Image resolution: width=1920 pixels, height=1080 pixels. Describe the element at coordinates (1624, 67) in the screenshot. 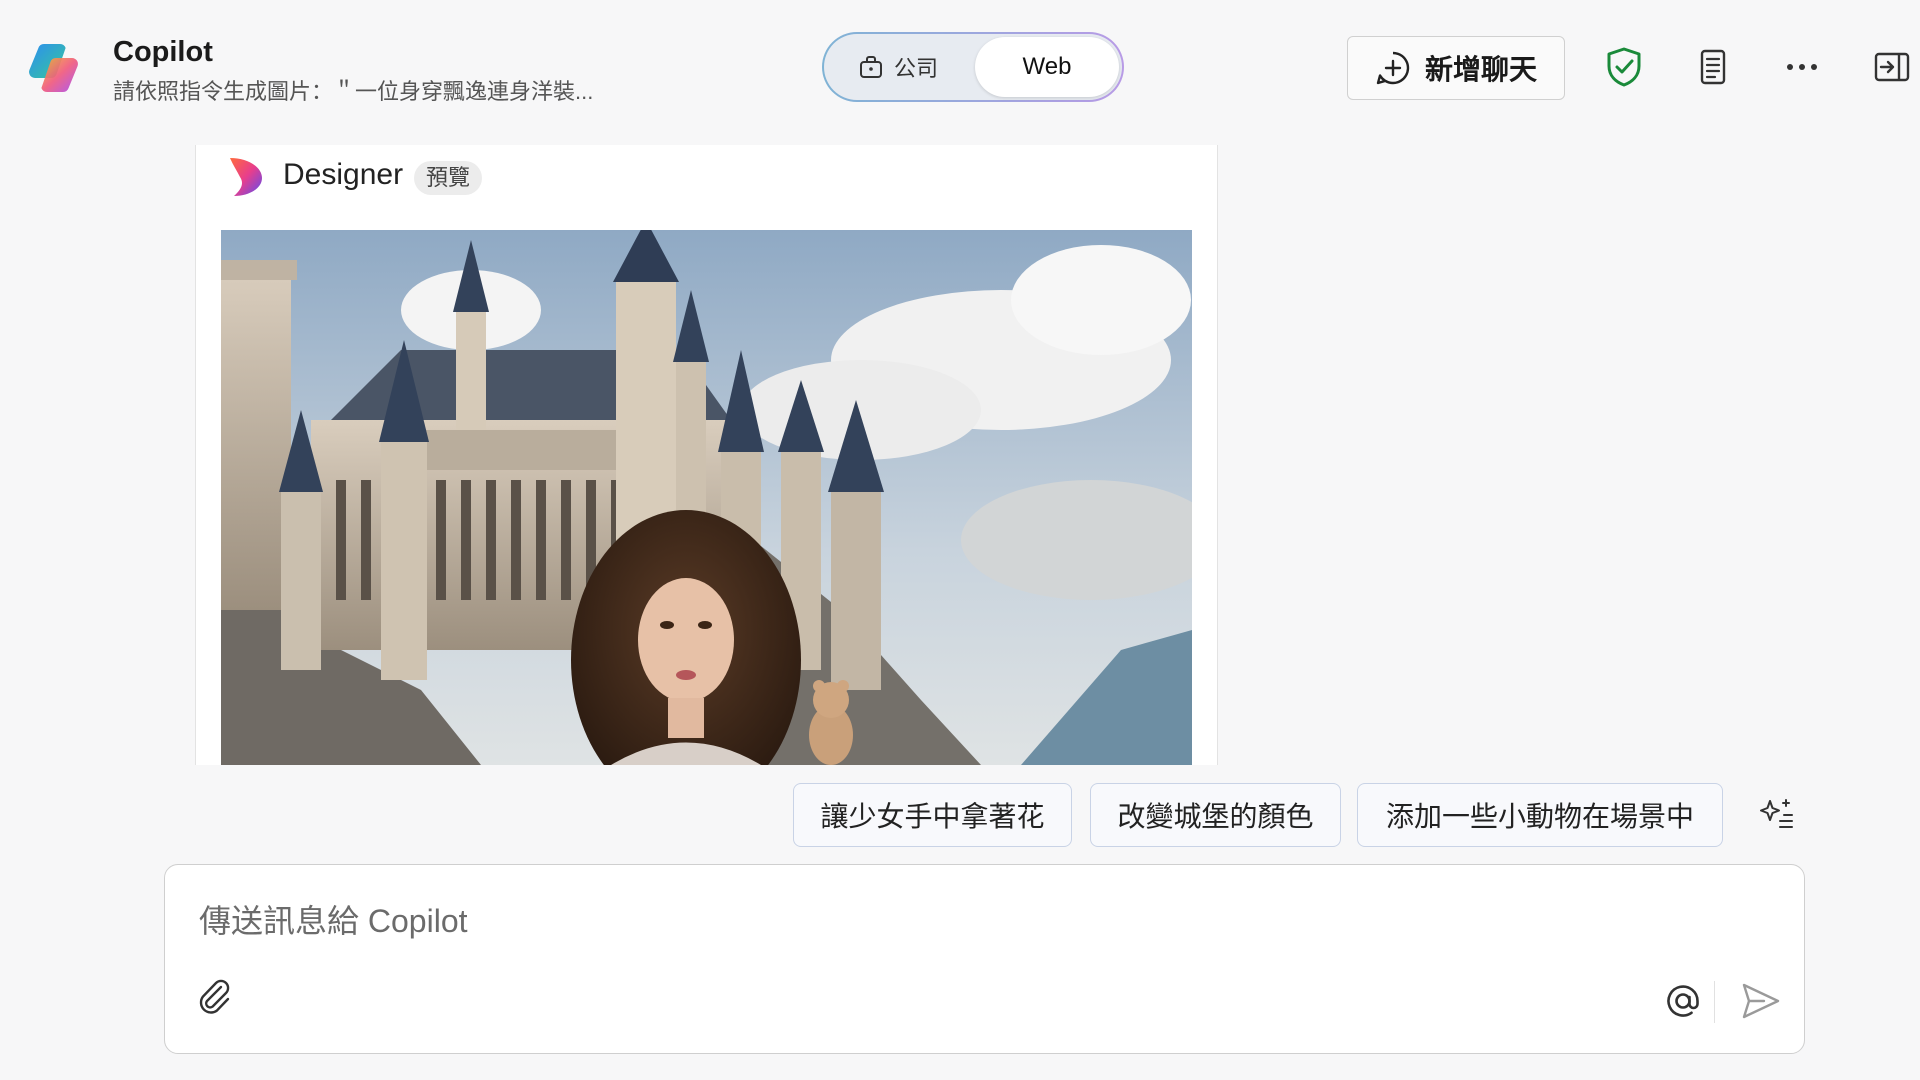

I see `shield-check-icon` at that location.